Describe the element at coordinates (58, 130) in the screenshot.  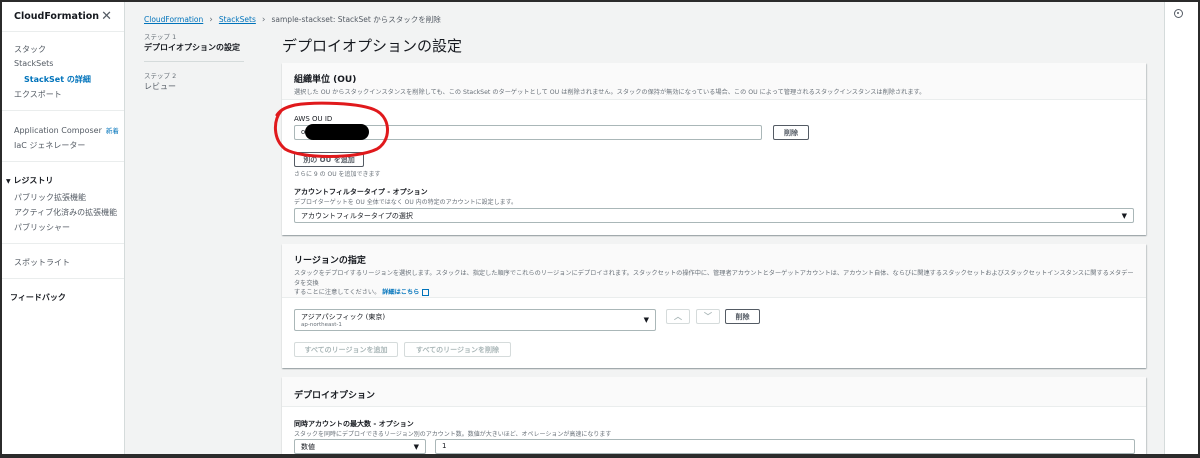
I see `sidebar-item-label: Application Composer` at that location.